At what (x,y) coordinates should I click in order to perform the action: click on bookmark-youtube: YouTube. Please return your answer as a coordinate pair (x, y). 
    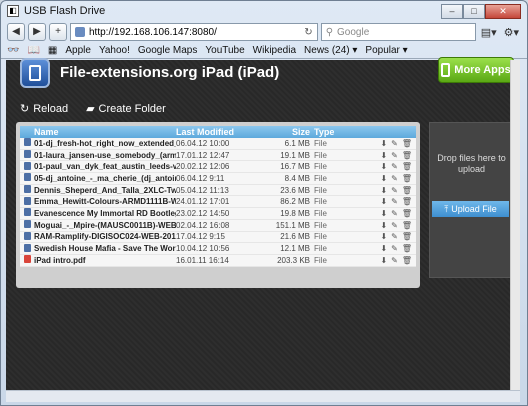
    Looking at the image, I should click on (224, 50).